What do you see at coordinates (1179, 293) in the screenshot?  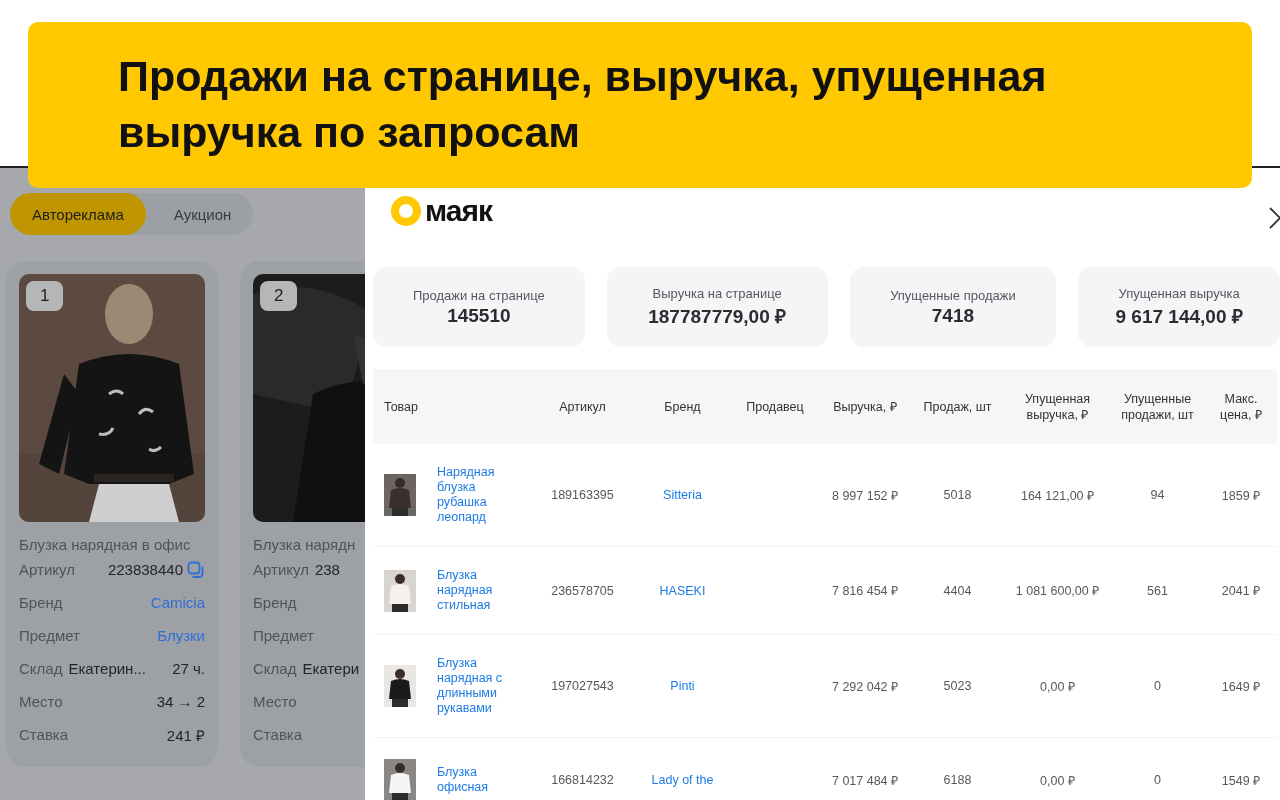 I see `stat-label: Упущенная выручка` at bounding box center [1179, 293].